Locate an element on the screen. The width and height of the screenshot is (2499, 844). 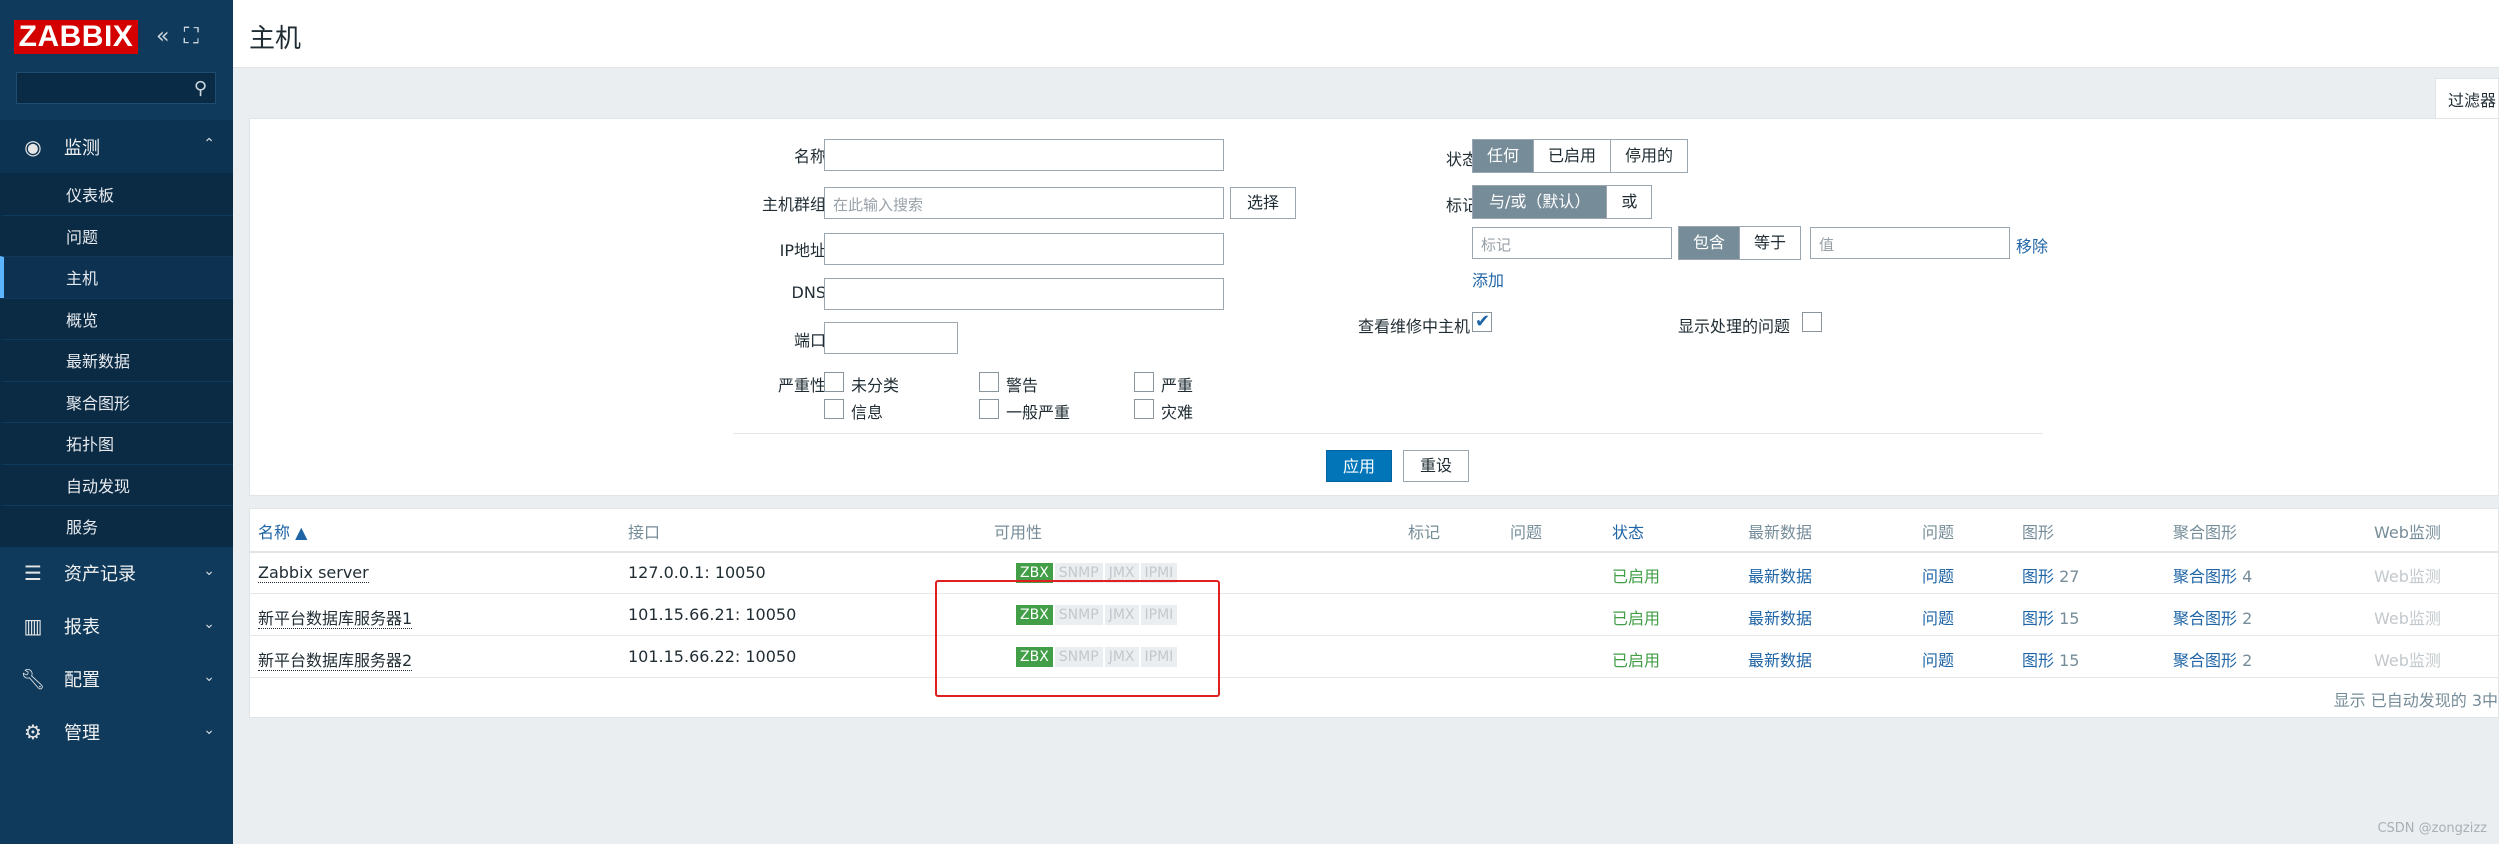
submenu-dashboard: 仪表板 is located at coordinates (116, 194).